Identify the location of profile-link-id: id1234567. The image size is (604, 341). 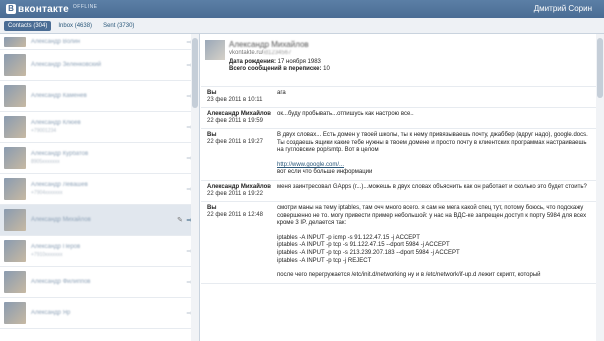
(277, 53).